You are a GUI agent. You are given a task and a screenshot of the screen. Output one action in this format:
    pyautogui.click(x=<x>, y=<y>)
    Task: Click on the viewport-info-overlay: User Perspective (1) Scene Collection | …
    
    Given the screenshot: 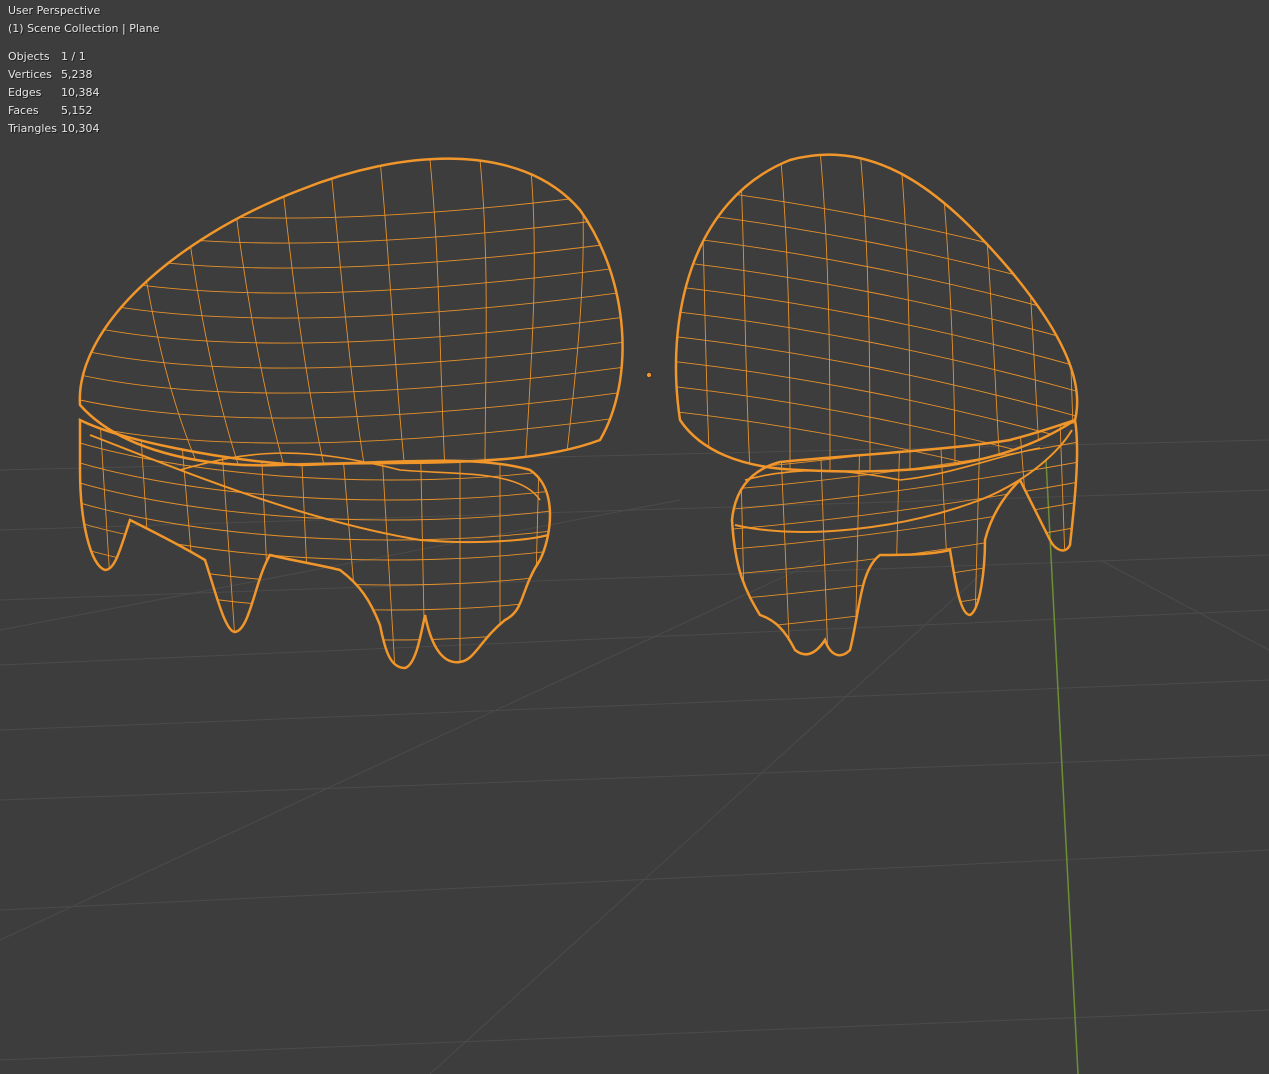 What is the action you would take?
    pyautogui.click(x=83, y=70)
    